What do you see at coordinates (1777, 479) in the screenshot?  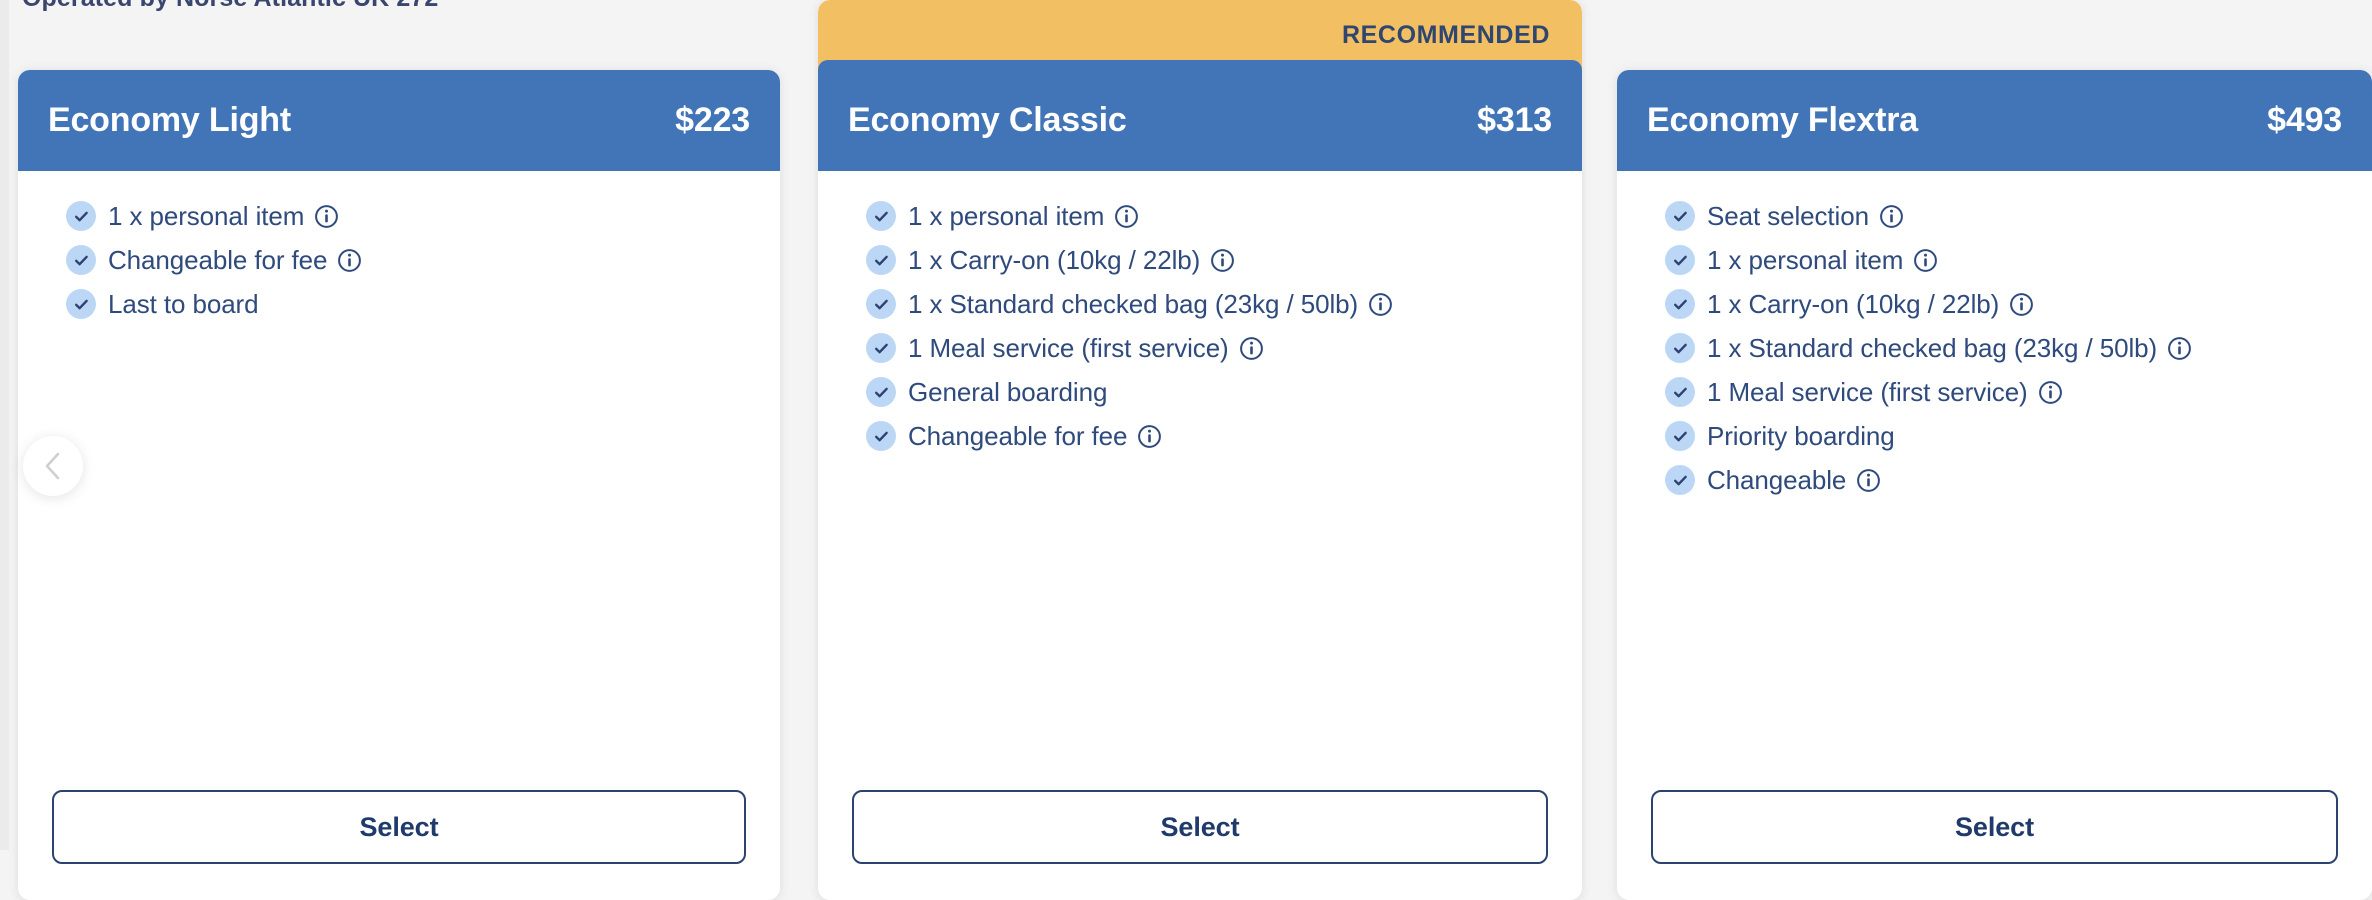 I see `feature-label: Changeable` at bounding box center [1777, 479].